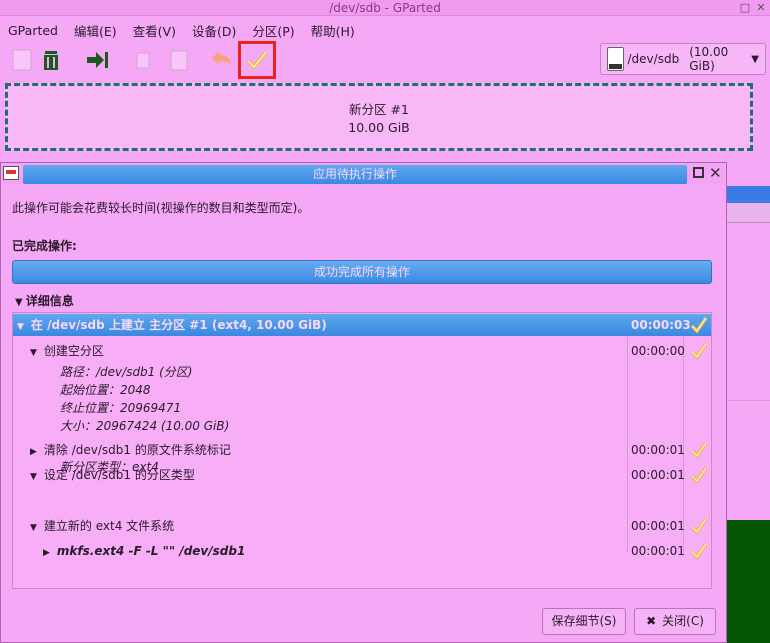  What do you see at coordinates (73, 351) in the screenshot?
I see `row-text: 创建空分区` at bounding box center [73, 351].